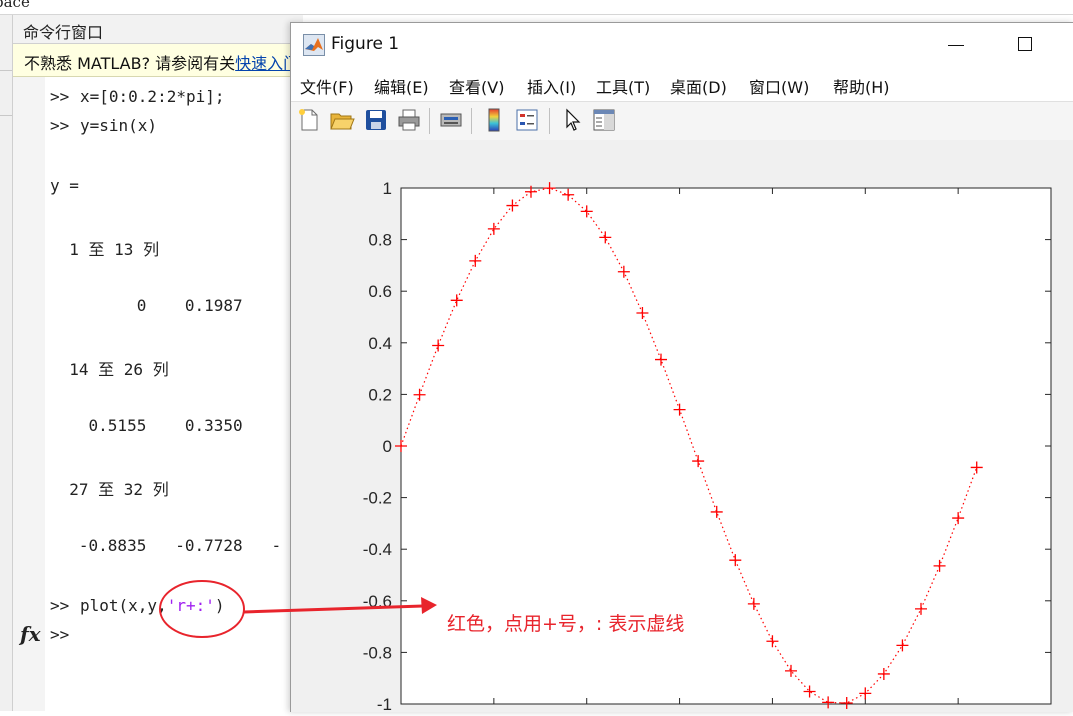 The image size is (1073, 716). I want to click on command-line: x=[0:0.2:2*pi];, so click(152, 96).